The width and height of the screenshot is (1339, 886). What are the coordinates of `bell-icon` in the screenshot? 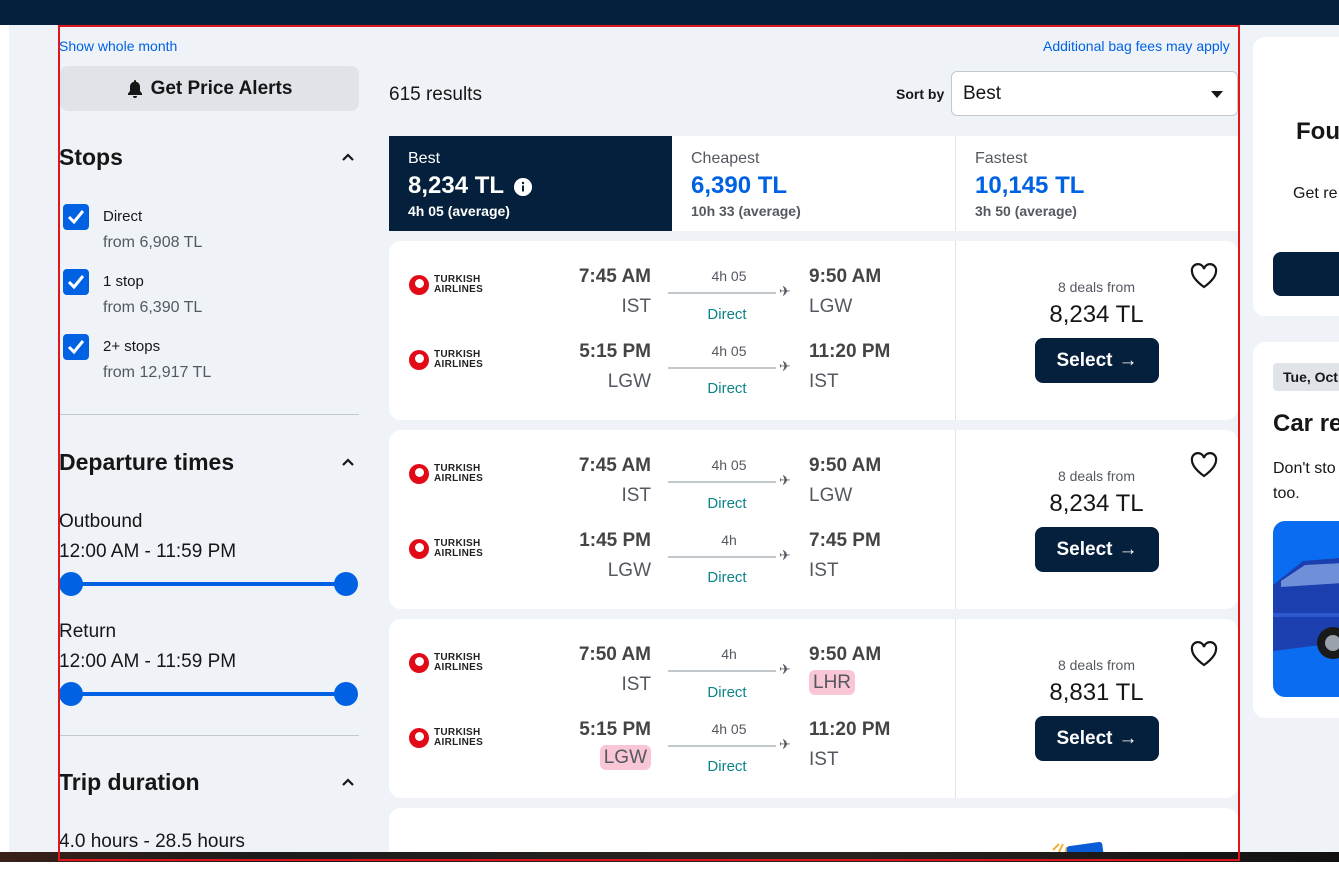 It's located at (134, 88).